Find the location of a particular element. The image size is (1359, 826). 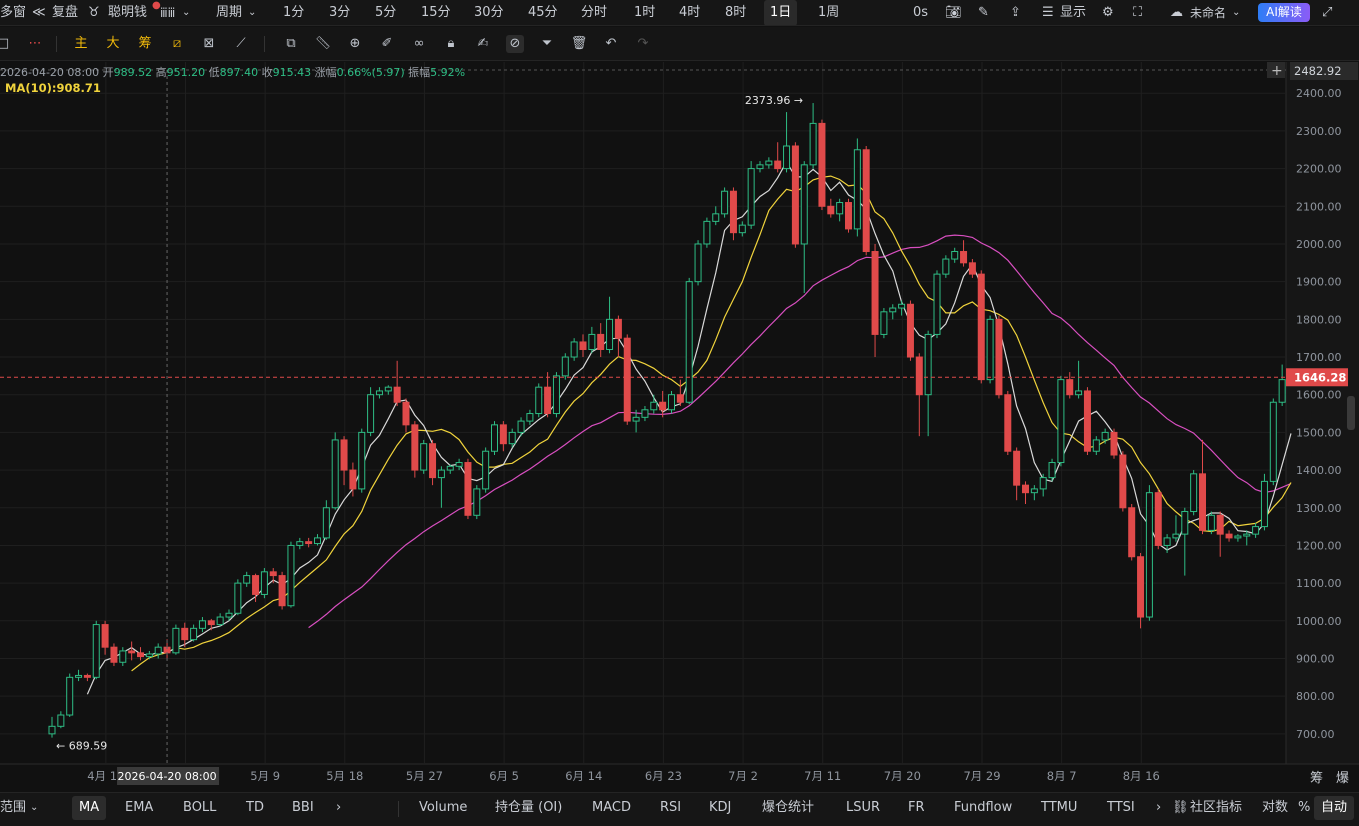

chevron-down-icon: ⌄ is located at coordinates (34, 808).